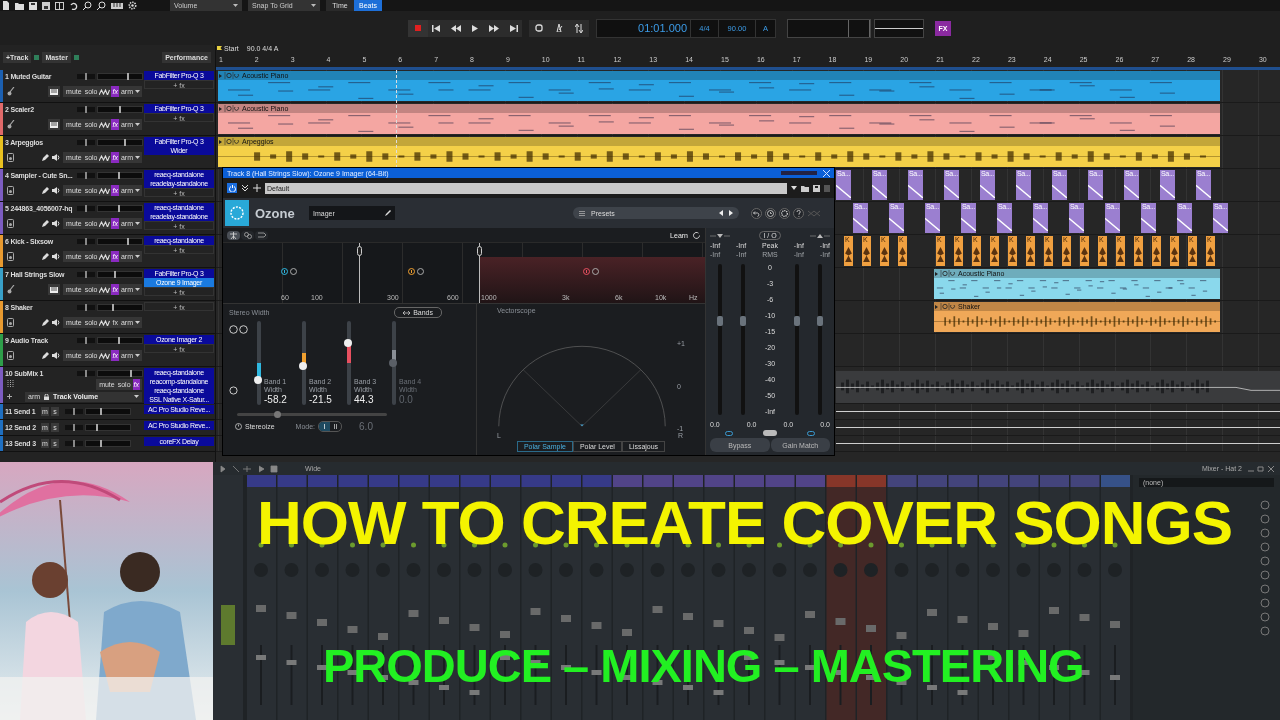 The width and height of the screenshot is (1280, 720). I want to click on record-button, so click(418, 28).